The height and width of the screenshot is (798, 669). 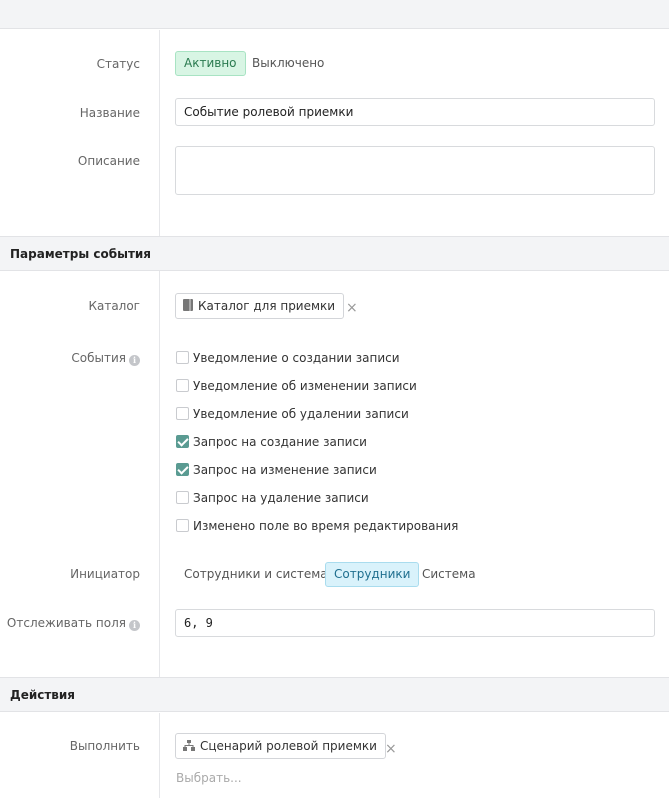 I want to click on track-fields-label-text: Отслеживать поля, so click(x=66, y=623).